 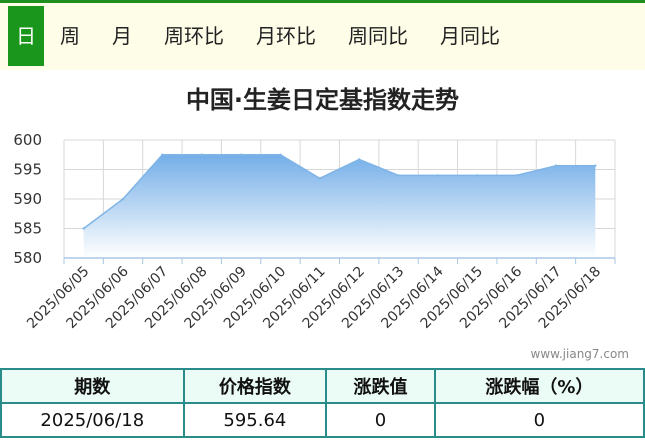 I want to click on y-tick-label: 595, so click(x=27, y=170).